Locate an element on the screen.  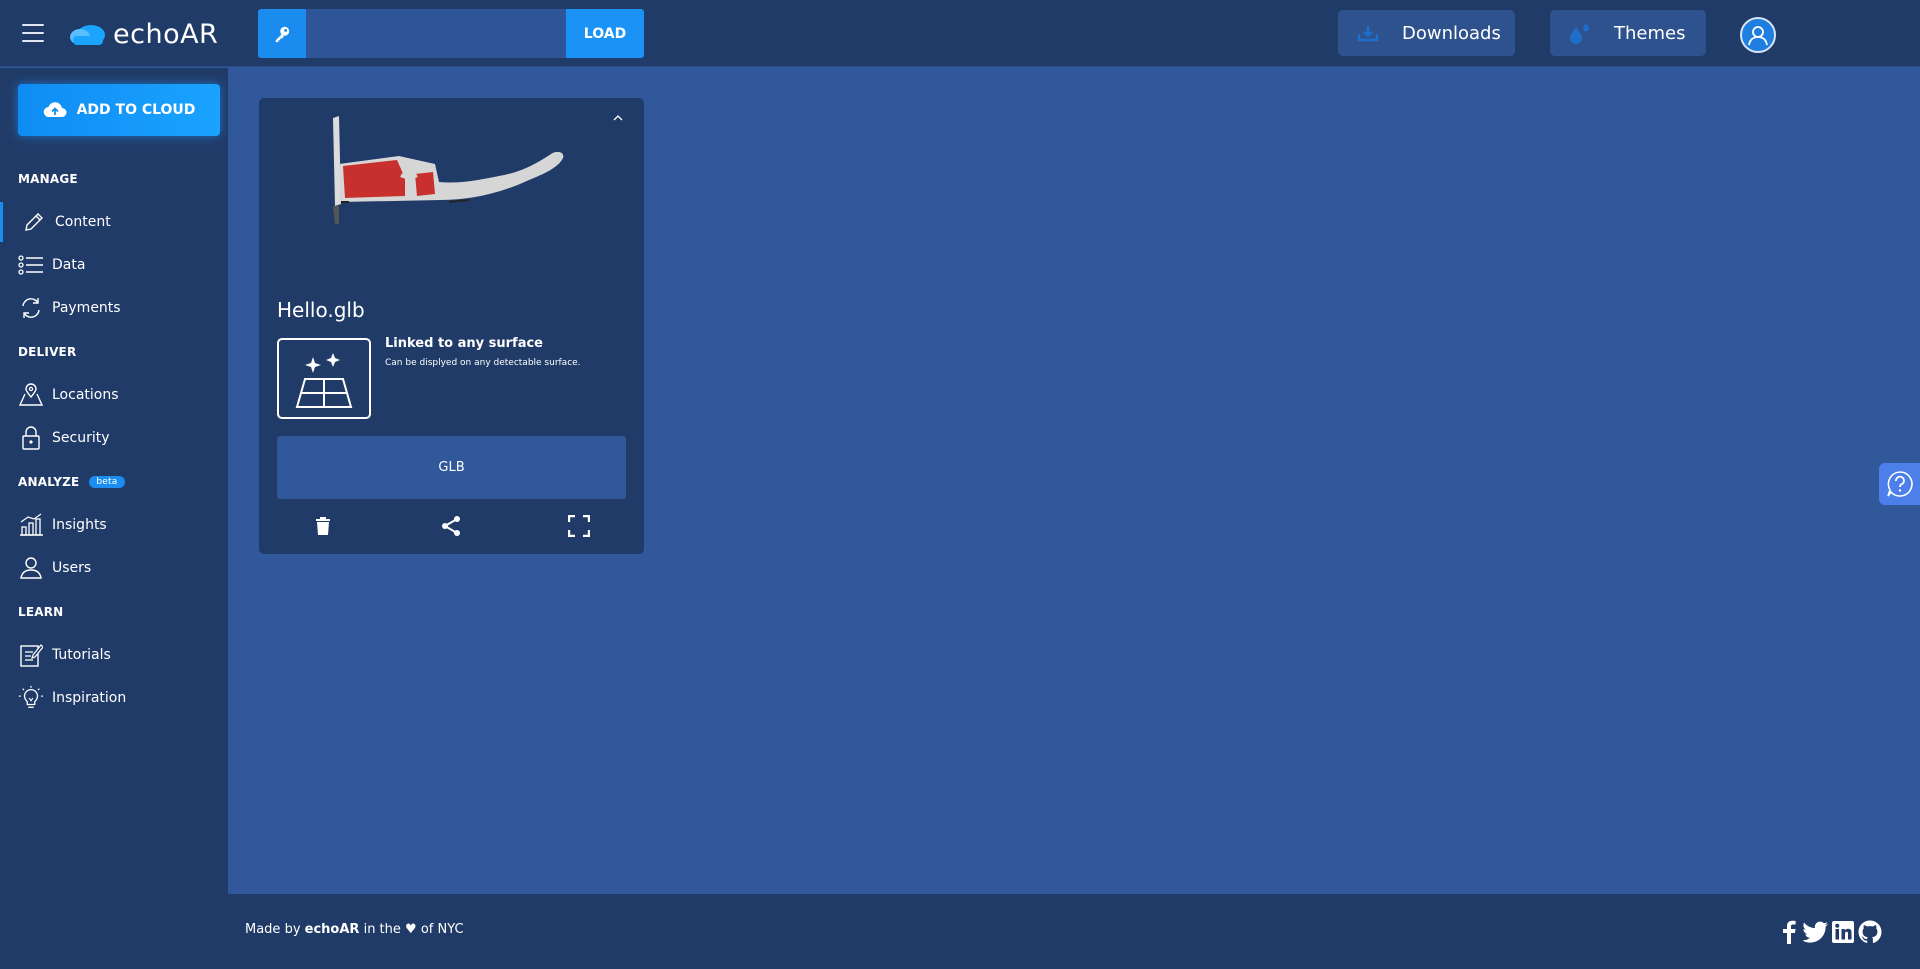
heart-icon: ♥ is located at coordinates (411, 929).